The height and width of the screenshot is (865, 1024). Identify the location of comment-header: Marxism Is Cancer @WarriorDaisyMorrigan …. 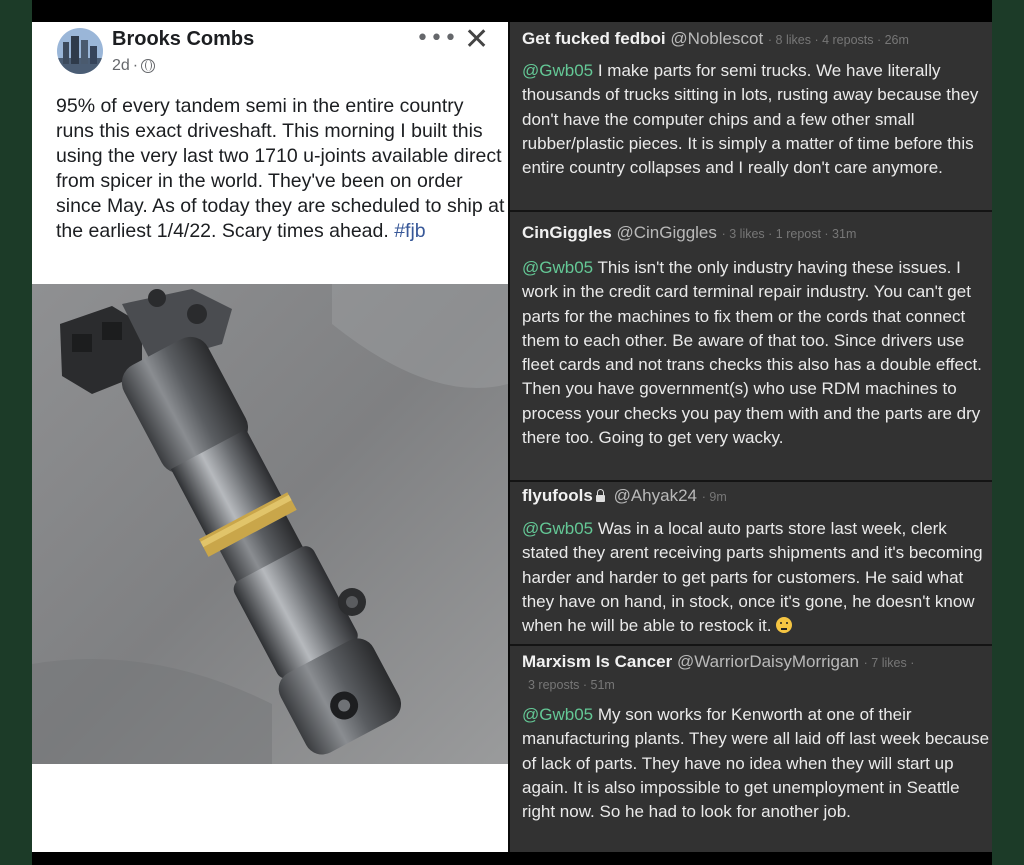
(718, 662).